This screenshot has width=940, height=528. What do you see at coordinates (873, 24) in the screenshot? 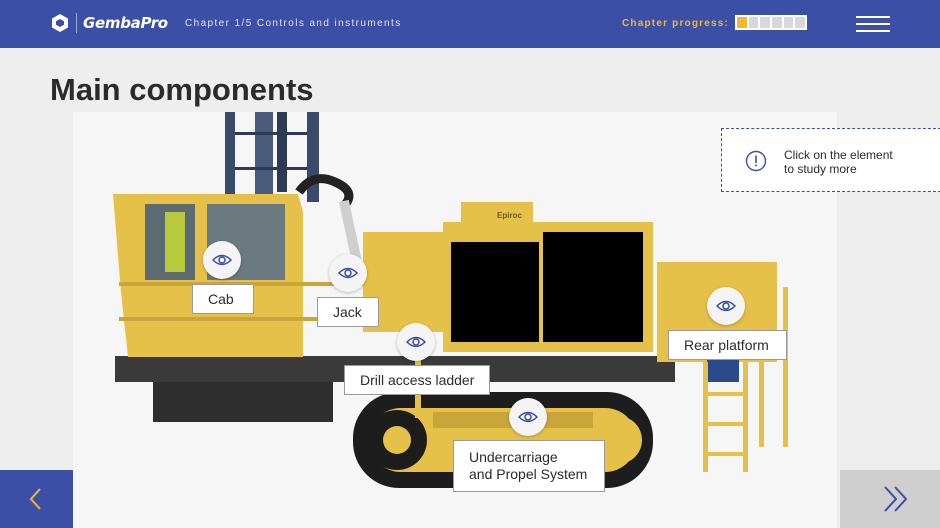
I see `menu-button` at bounding box center [873, 24].